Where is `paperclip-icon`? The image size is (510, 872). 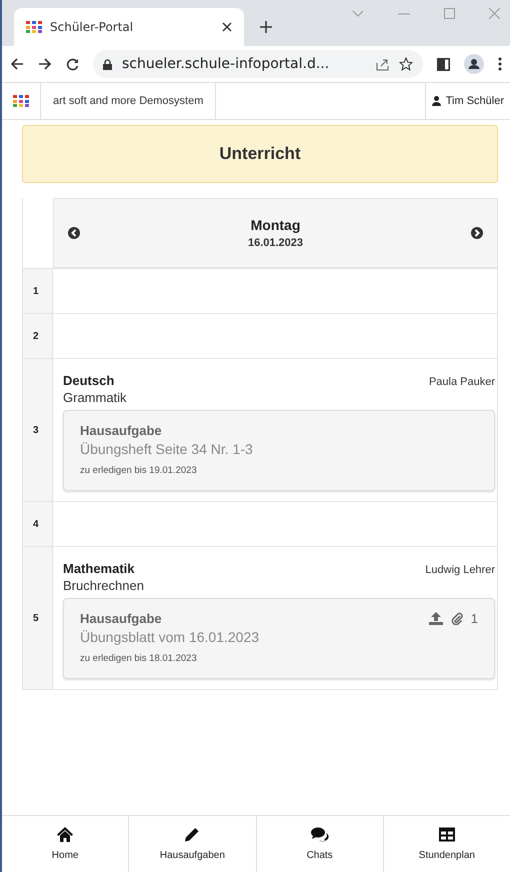 paperclip-icon is located at coordinates (456, 618).